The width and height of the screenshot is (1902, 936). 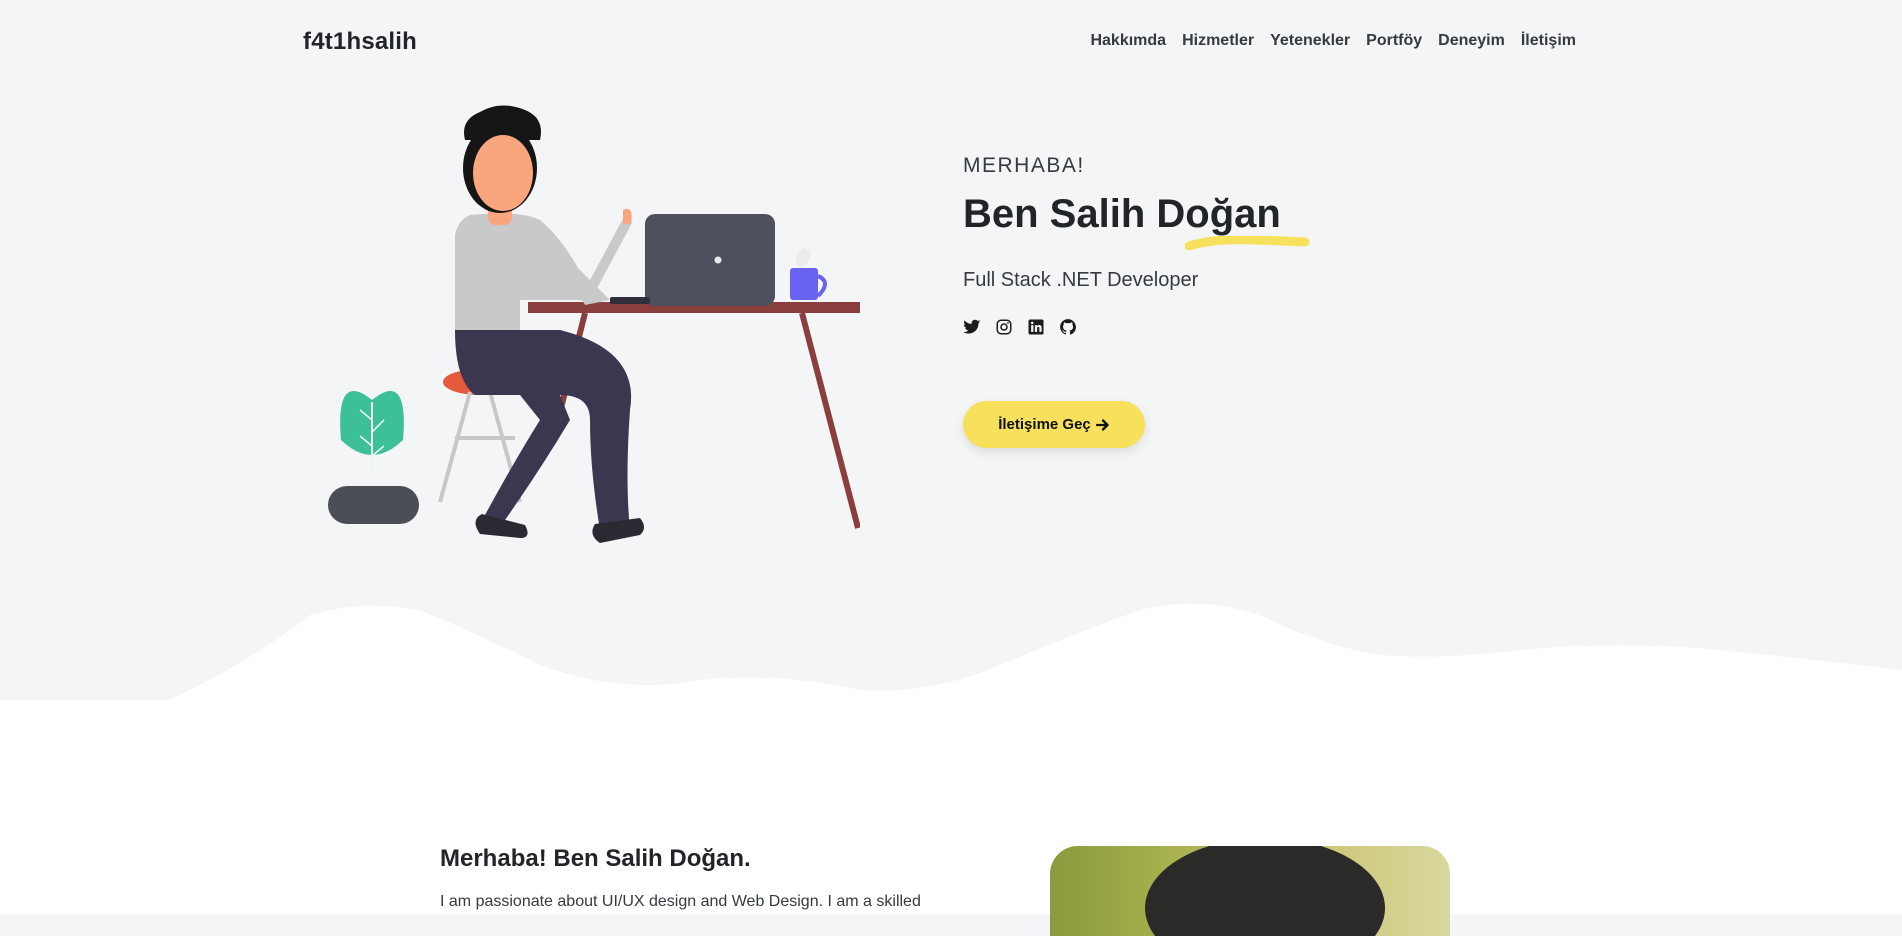 I want to click on plant-illustration, so click(x=373, y=457).